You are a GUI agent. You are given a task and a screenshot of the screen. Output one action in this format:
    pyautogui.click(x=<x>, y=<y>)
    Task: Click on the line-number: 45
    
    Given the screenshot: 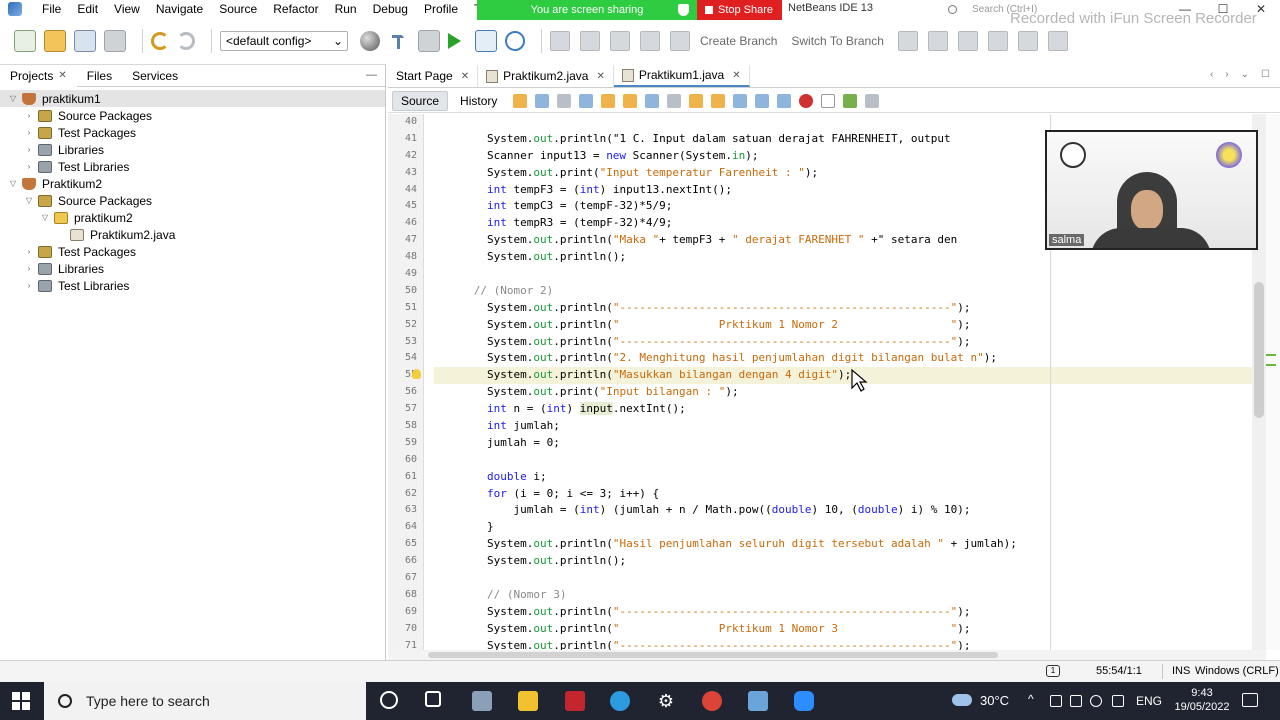 What is the action you would take?
    pyautogui.click(x=405, y=206)
    